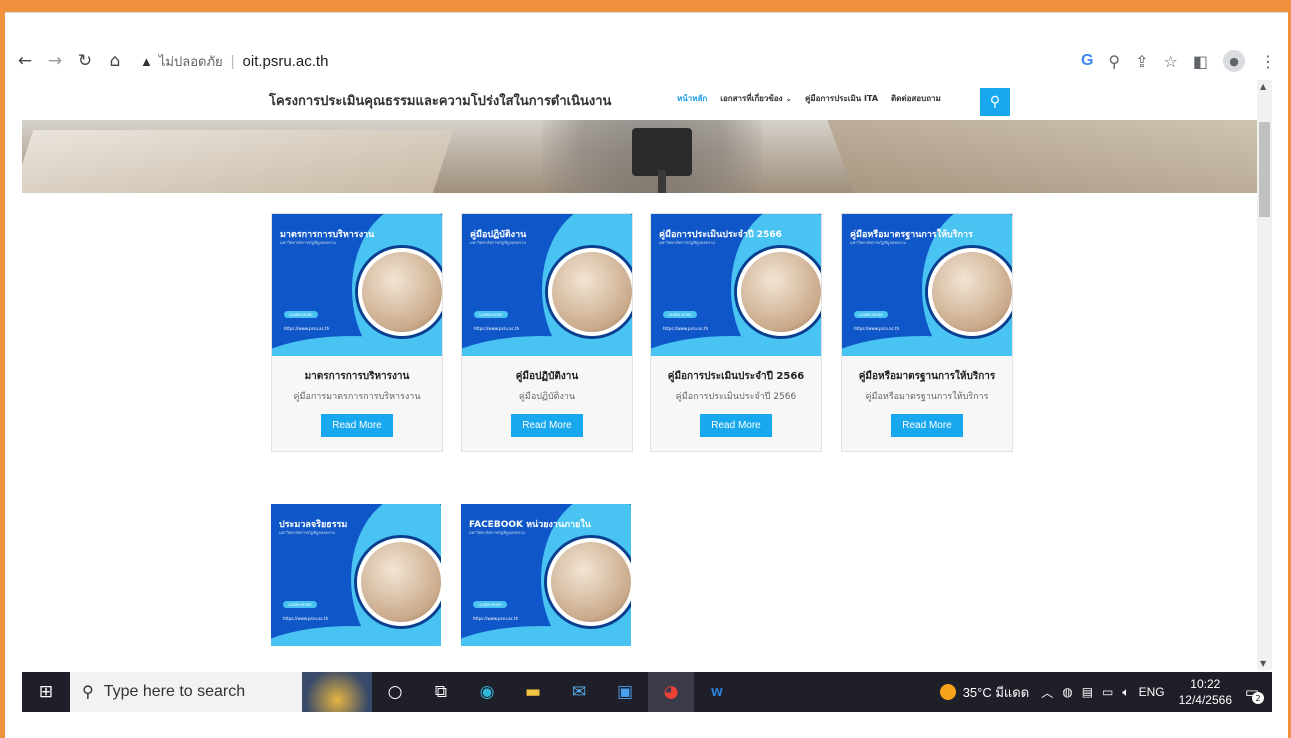  What do you see at coordinates (984, 692) in the screenshot?
I see `weather-widget: 35°C มีแดด` at bounding box center [984, 692].